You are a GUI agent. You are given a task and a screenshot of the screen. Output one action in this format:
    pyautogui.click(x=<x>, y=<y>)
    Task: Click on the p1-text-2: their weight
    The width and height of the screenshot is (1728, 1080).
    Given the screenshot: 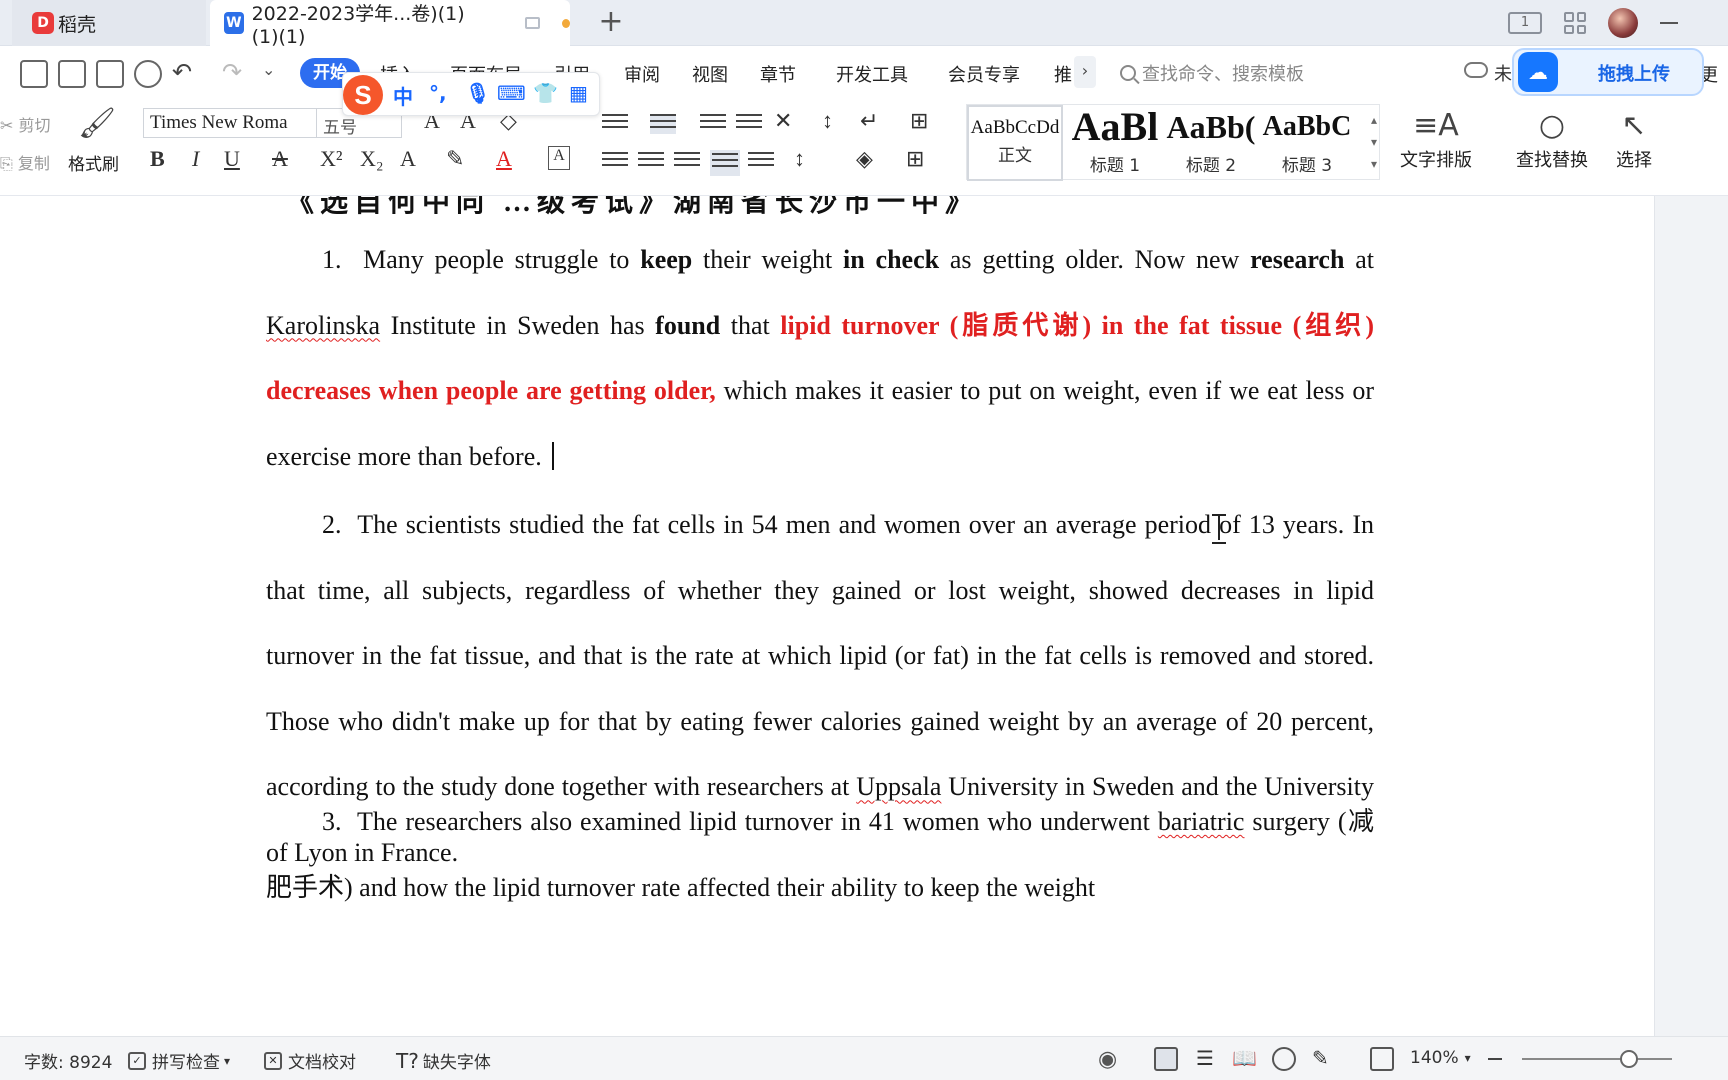 What is the action you would take?
    pyautogui.click(x=768, y=259)
    